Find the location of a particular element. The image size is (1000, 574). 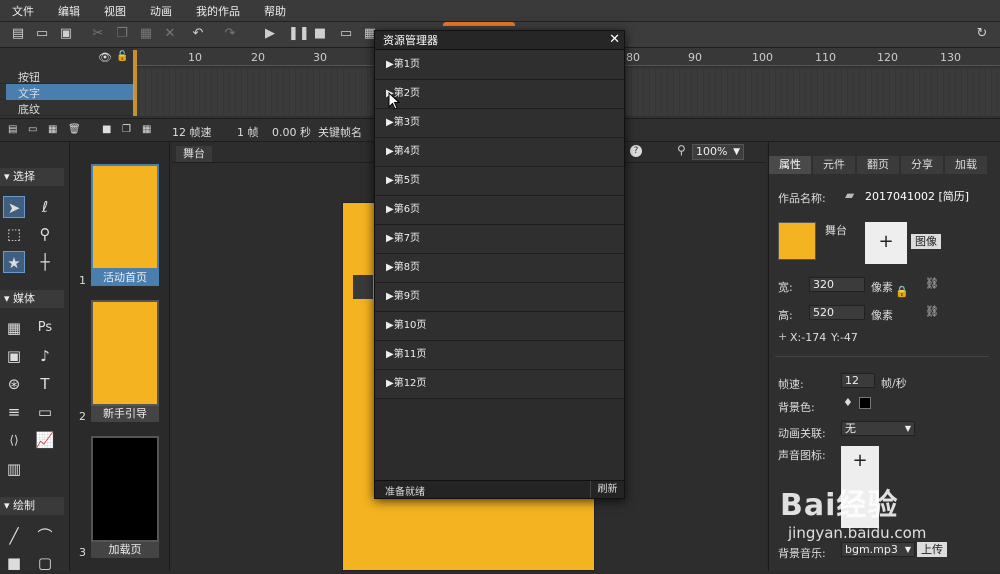

new-file-icon: ▤ is located at coordinates (18, 34).